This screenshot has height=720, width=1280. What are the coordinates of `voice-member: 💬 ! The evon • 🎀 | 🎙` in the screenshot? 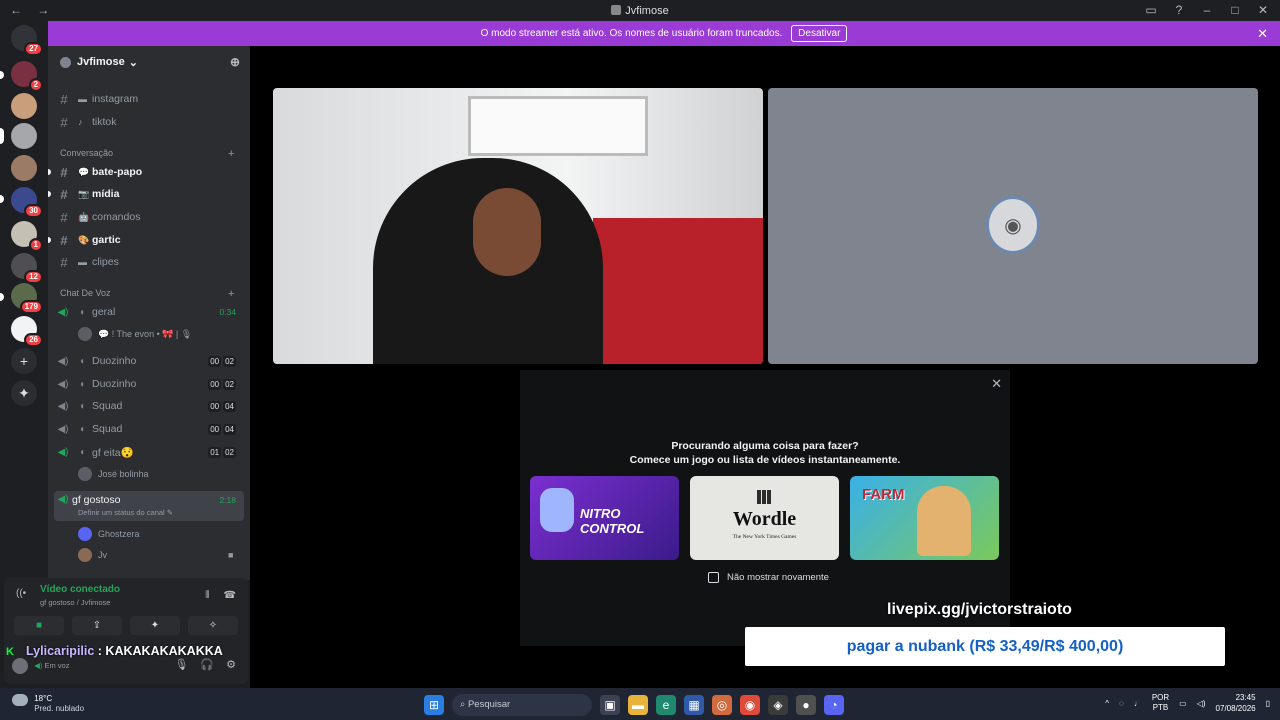 It's located at (135, 334).